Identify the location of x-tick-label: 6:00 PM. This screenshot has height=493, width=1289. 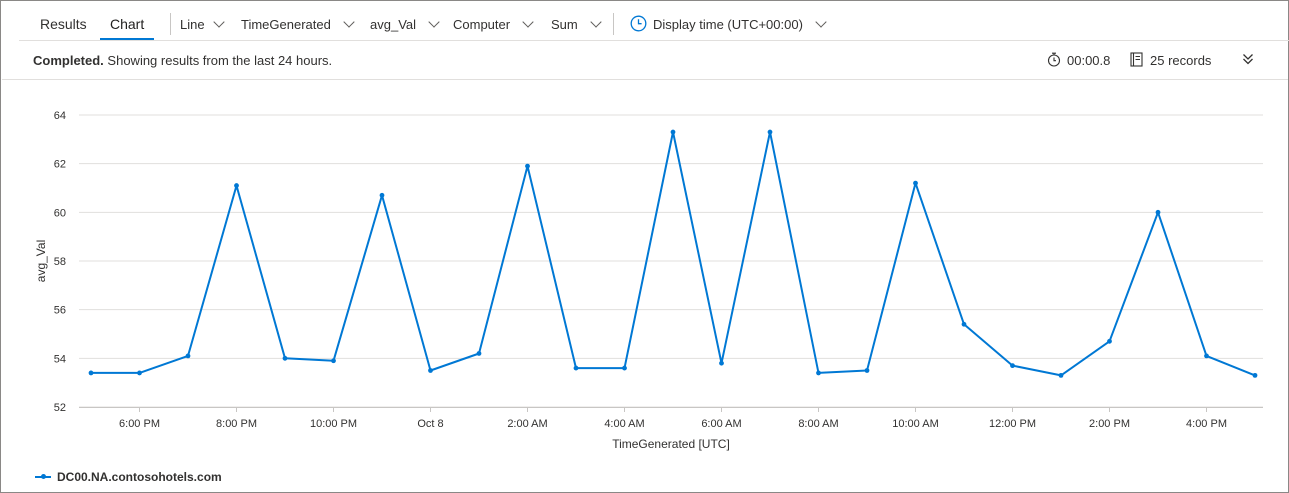
(139, 424).